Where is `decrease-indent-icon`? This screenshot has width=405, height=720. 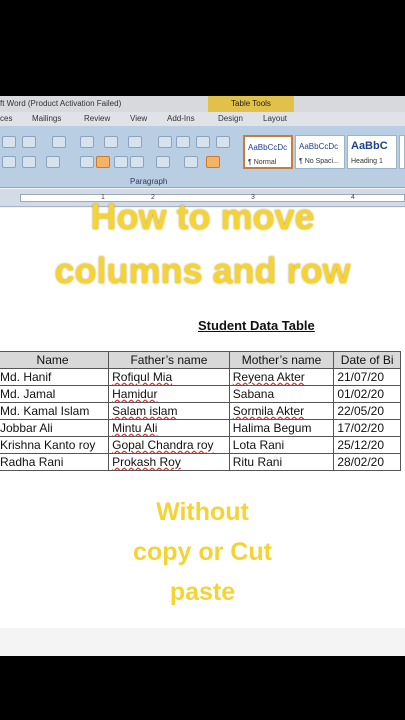
decrease-indent-icon is located at coordinates (165, 142).